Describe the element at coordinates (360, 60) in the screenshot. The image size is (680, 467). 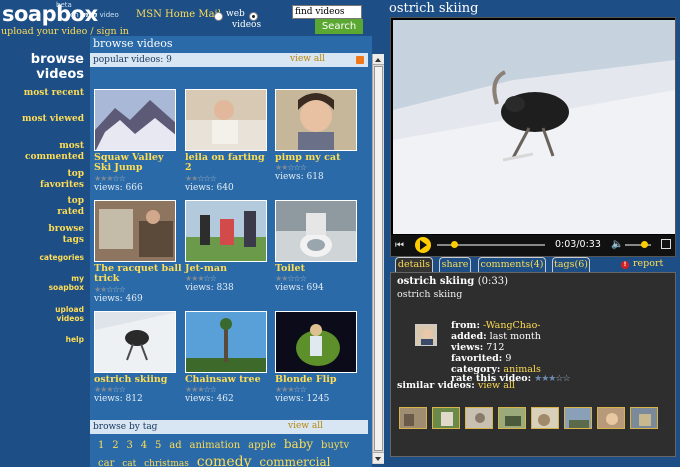
I see `rss-icon` at that location.